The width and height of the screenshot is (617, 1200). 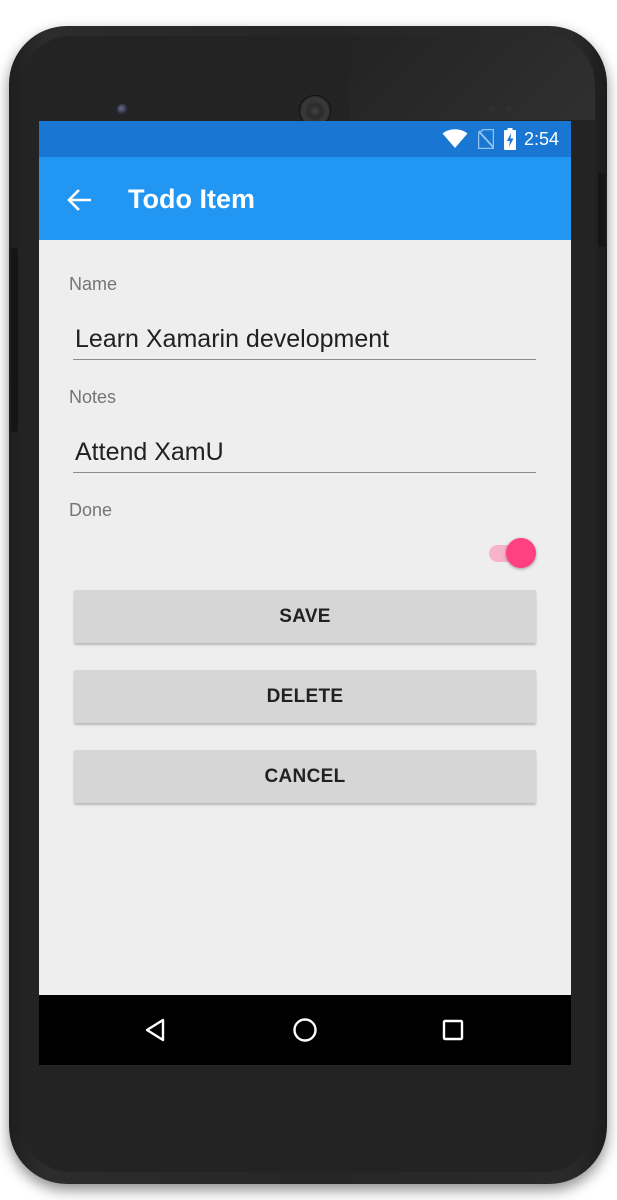 What do you see at coordinates (521, 553) in the screenshot?
I see `toggle-thumb` at bounding box center [521, 553].